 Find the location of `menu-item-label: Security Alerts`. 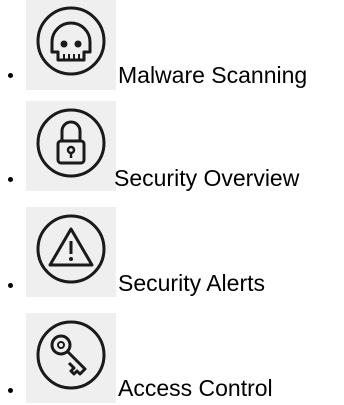

menu-item-label: Security Alerts is located at coordinates (191, 283).